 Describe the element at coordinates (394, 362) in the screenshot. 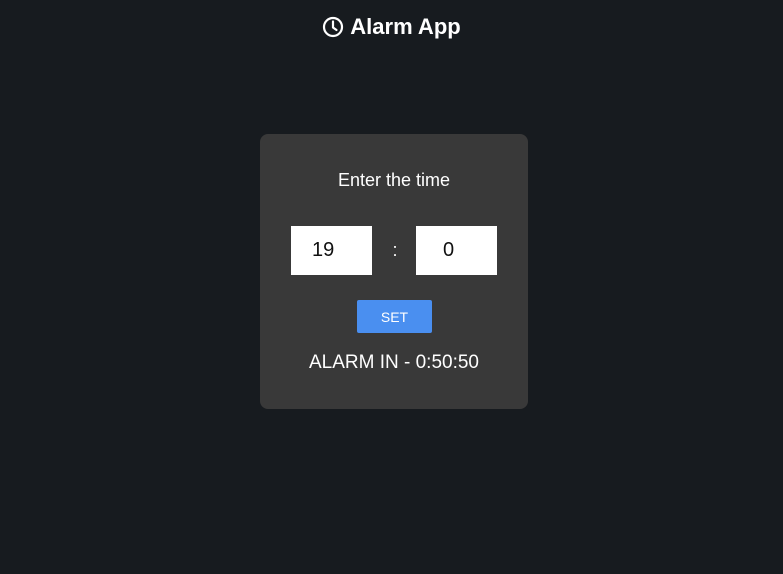

I see `alarm-countdown-status: ALARM IN - 0:50:50` at that location.